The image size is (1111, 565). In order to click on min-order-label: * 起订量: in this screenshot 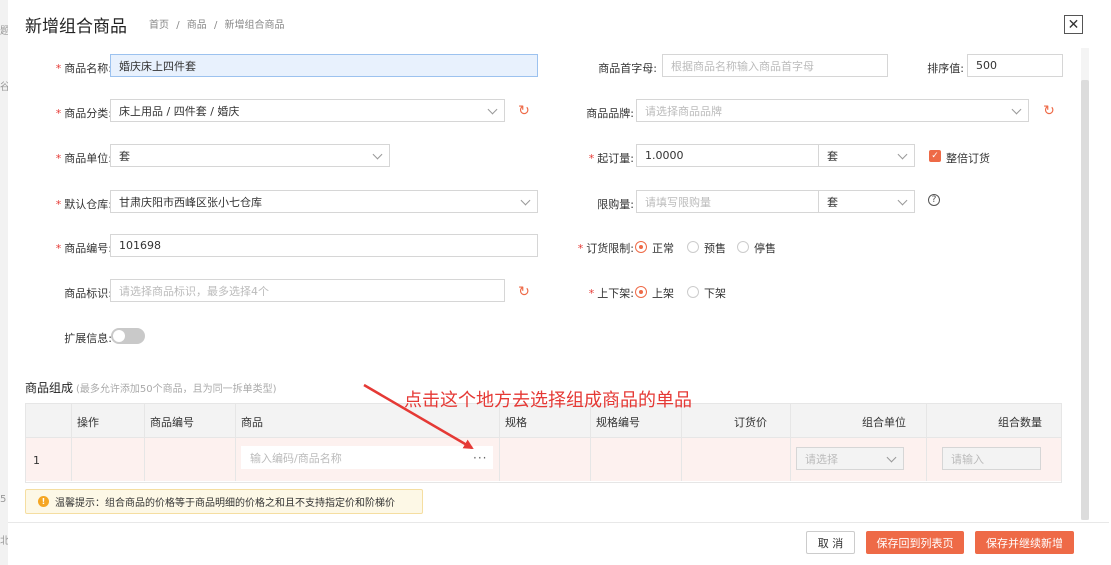, I will do `click(611, 158)`.